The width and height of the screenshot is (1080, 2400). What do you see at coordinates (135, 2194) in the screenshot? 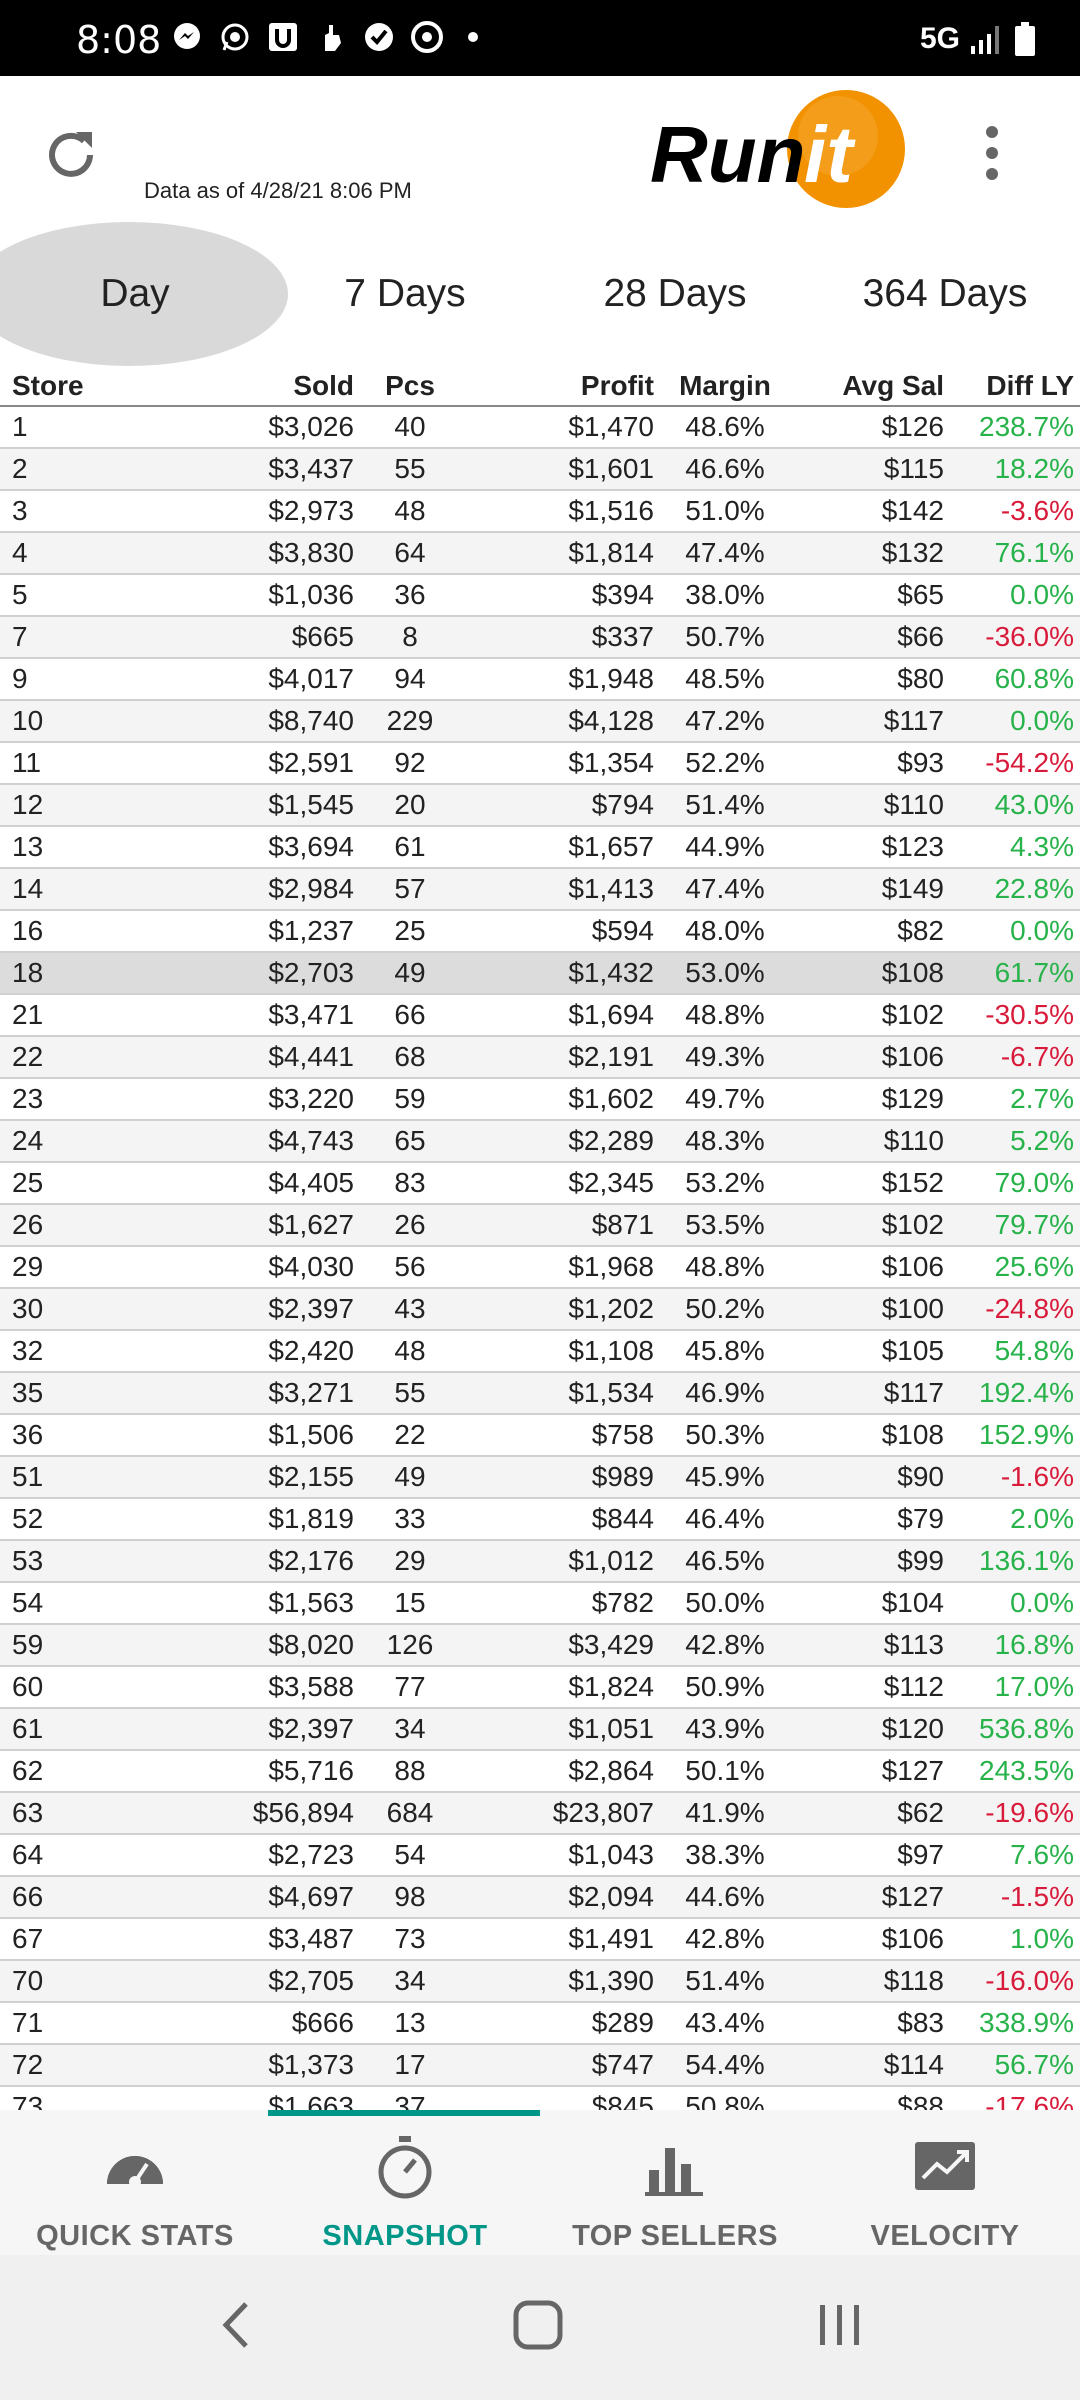
I see `nav-quick-stats: QUICK STATS` at bounding box center [135, 2194].